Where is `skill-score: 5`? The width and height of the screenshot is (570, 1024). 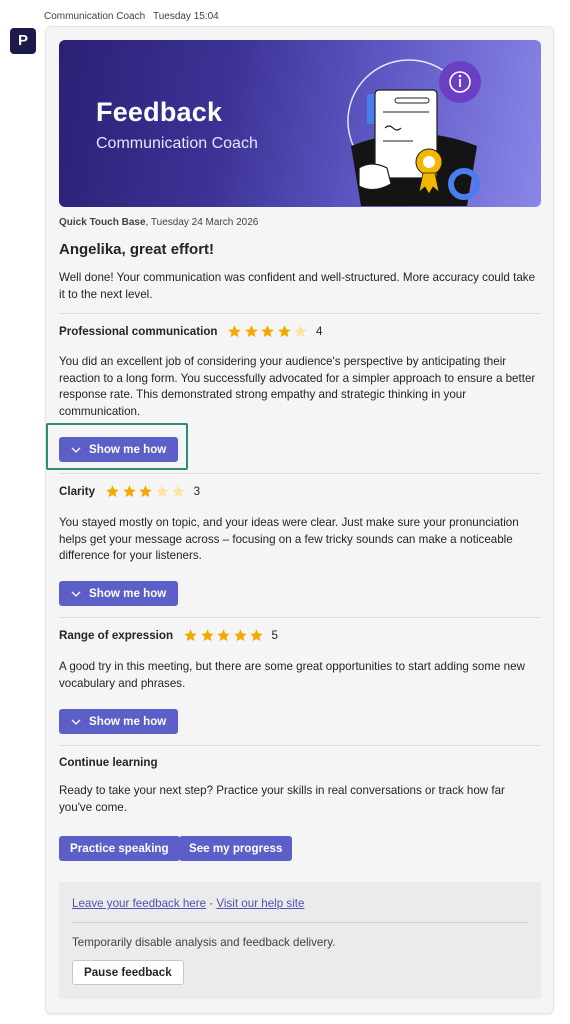
skill-score: 5 is located at coordinates (274, 635).